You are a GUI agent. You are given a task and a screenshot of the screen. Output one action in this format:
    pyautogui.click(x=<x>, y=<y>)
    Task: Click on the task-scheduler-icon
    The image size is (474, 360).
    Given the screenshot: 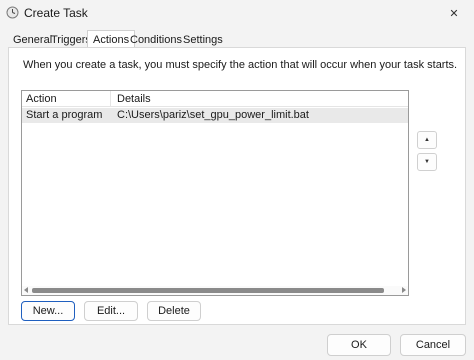 What is the action you would take?
    pyautogui.click(x=12, y=12)
    